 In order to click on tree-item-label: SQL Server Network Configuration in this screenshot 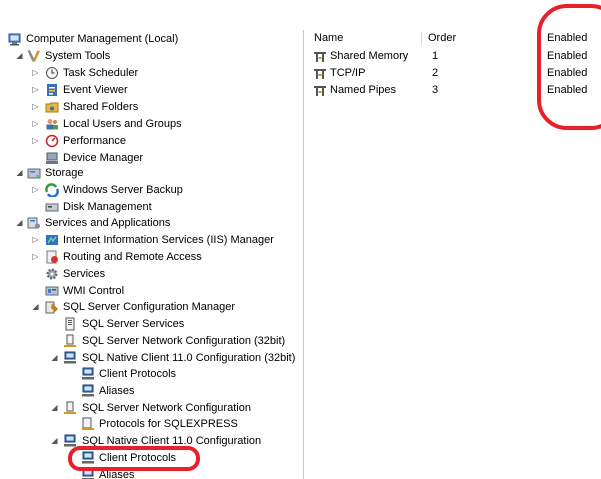, I will do `click(166, 408)`.